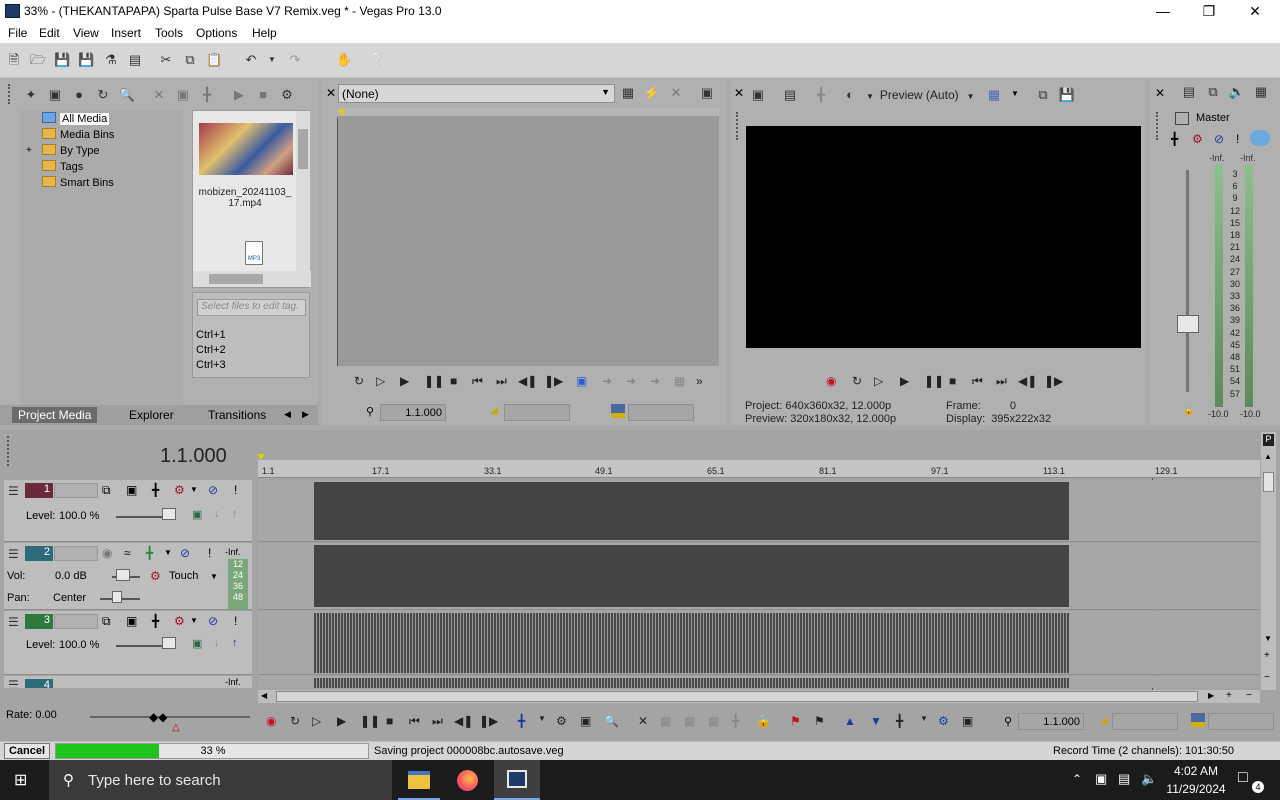 The width and height of the screenshot is (1280, 800). What do you see at coordinates (1149, 779) in the screenshot?
I see `volume-icon: 🔈` at bounding box center [1149, 779].